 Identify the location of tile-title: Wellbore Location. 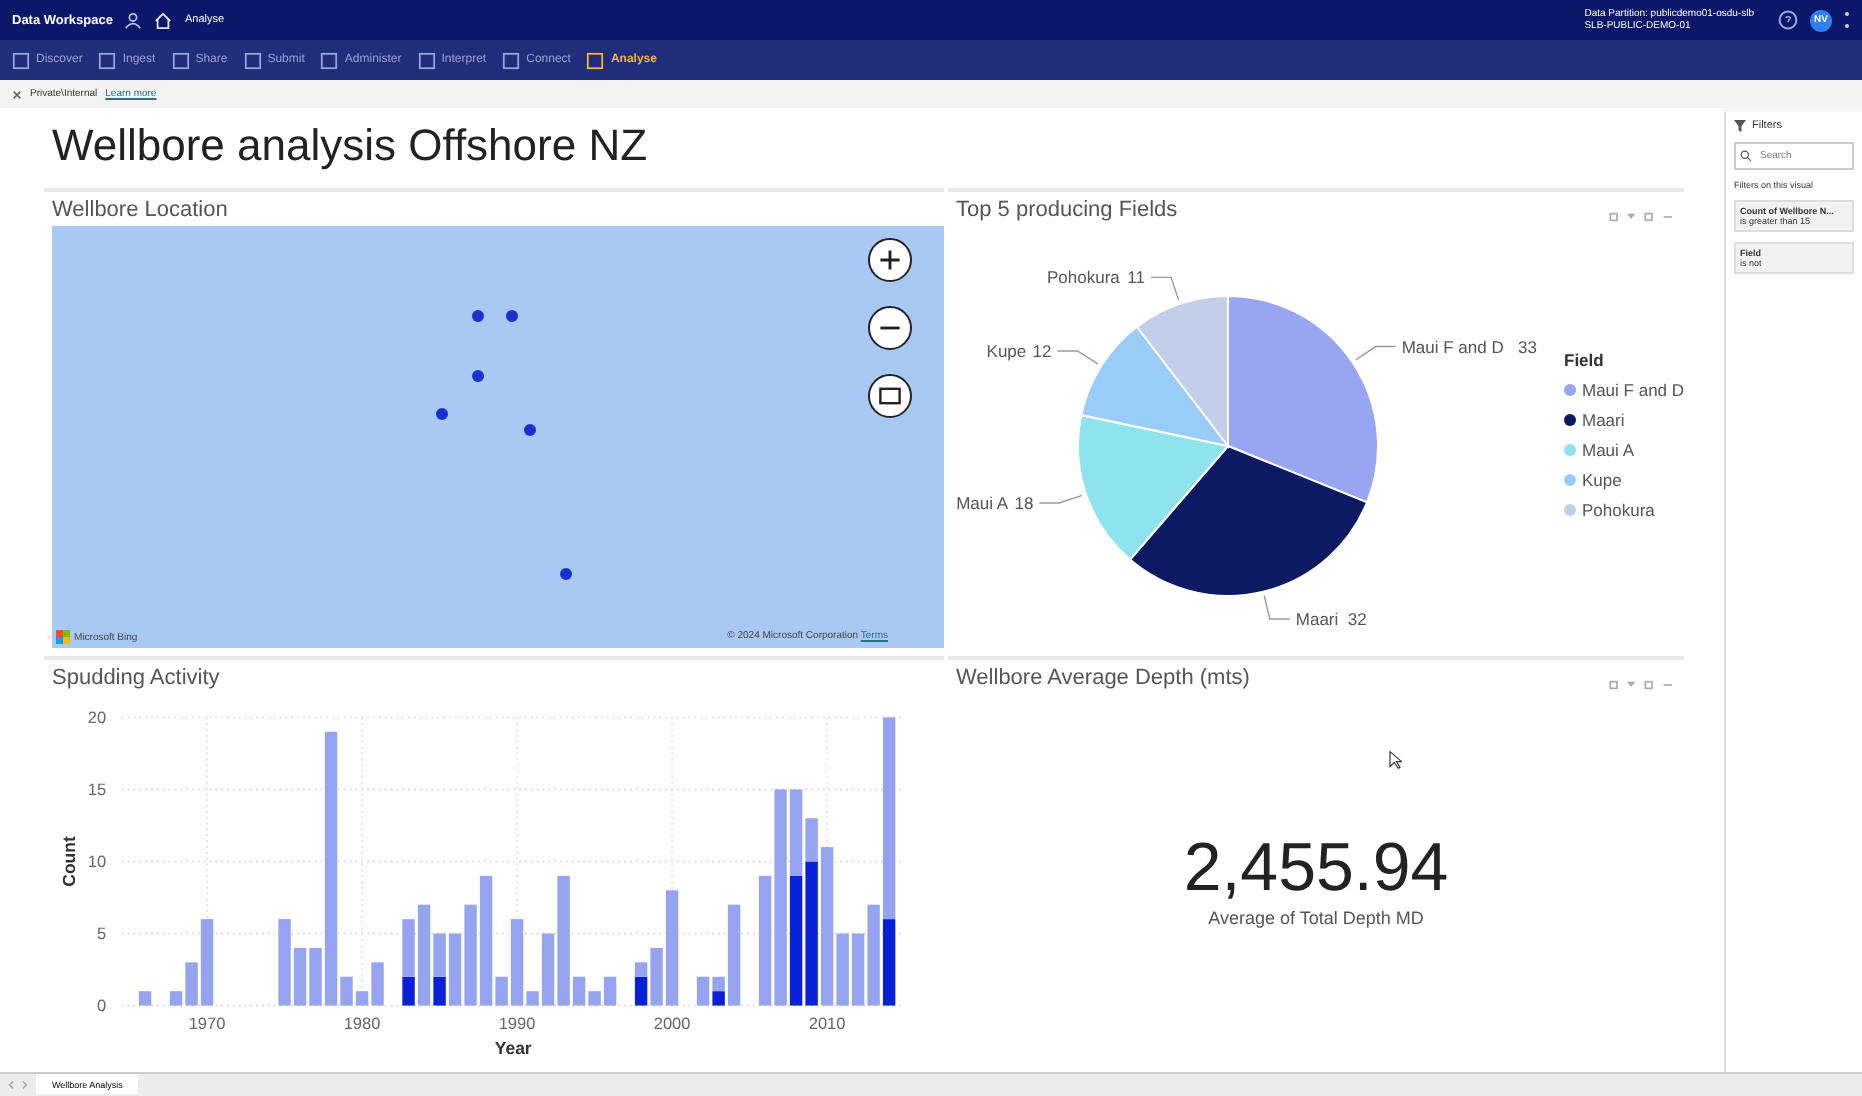
(140, 210).